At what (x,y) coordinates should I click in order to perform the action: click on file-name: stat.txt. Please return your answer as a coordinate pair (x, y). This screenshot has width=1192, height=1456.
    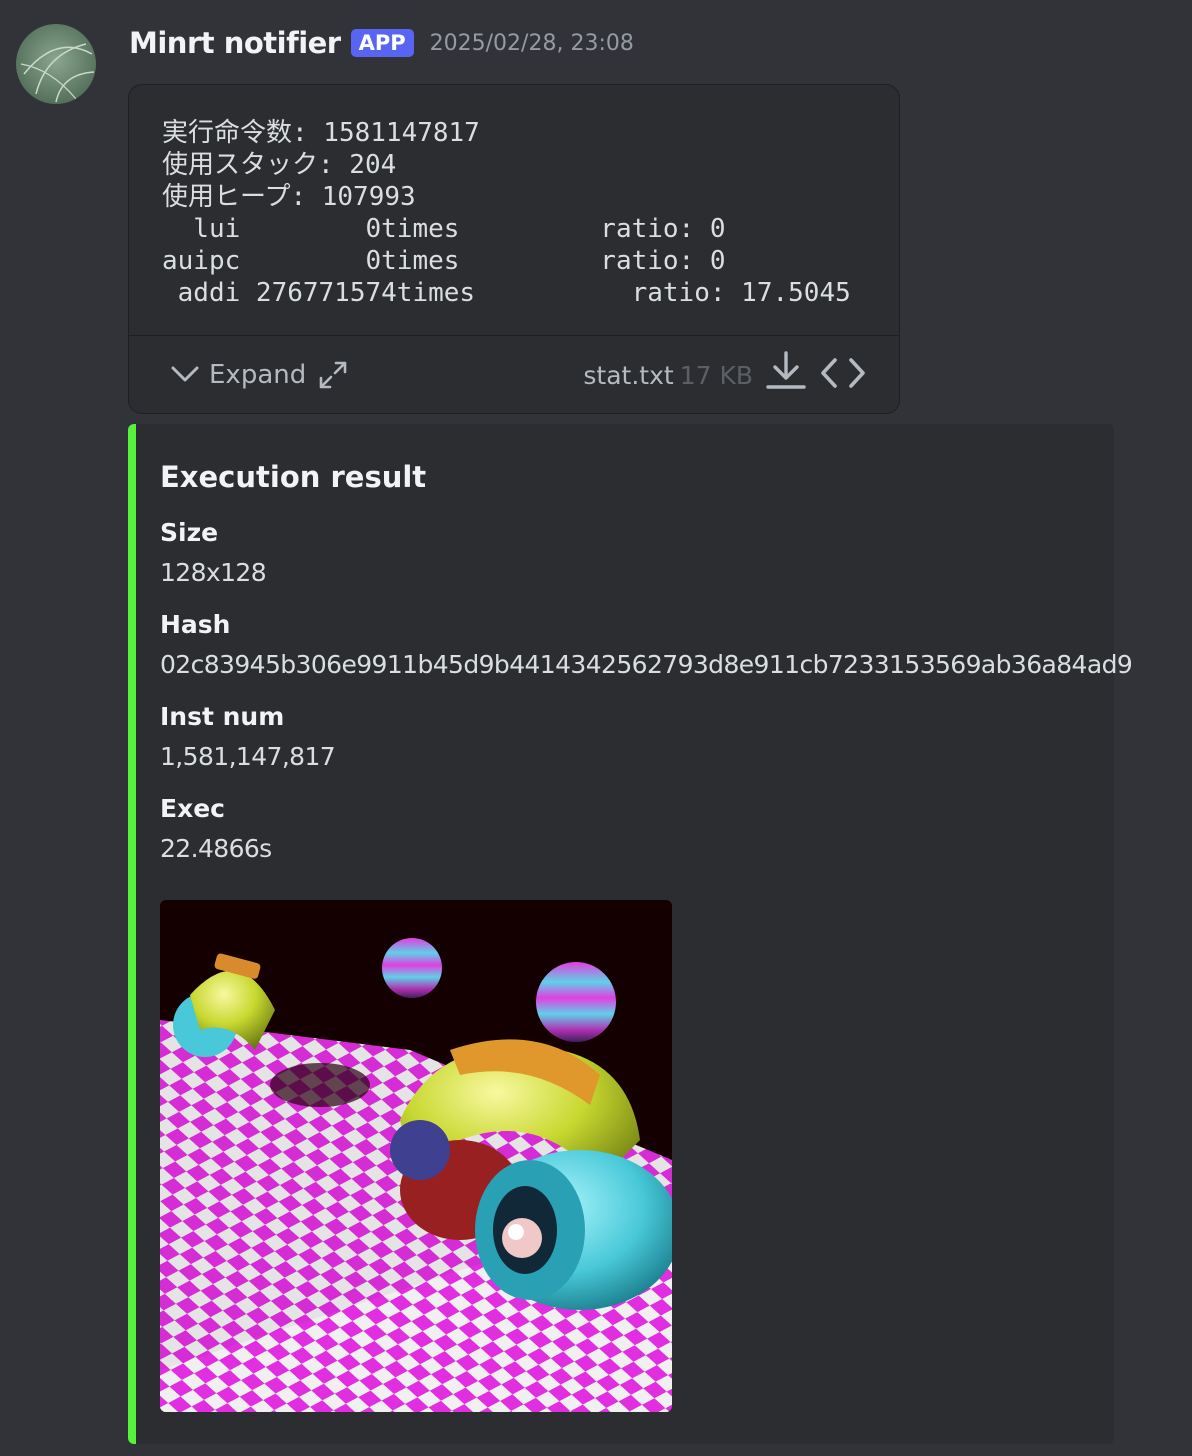
    Looking at the image, I should click on (628, 375).